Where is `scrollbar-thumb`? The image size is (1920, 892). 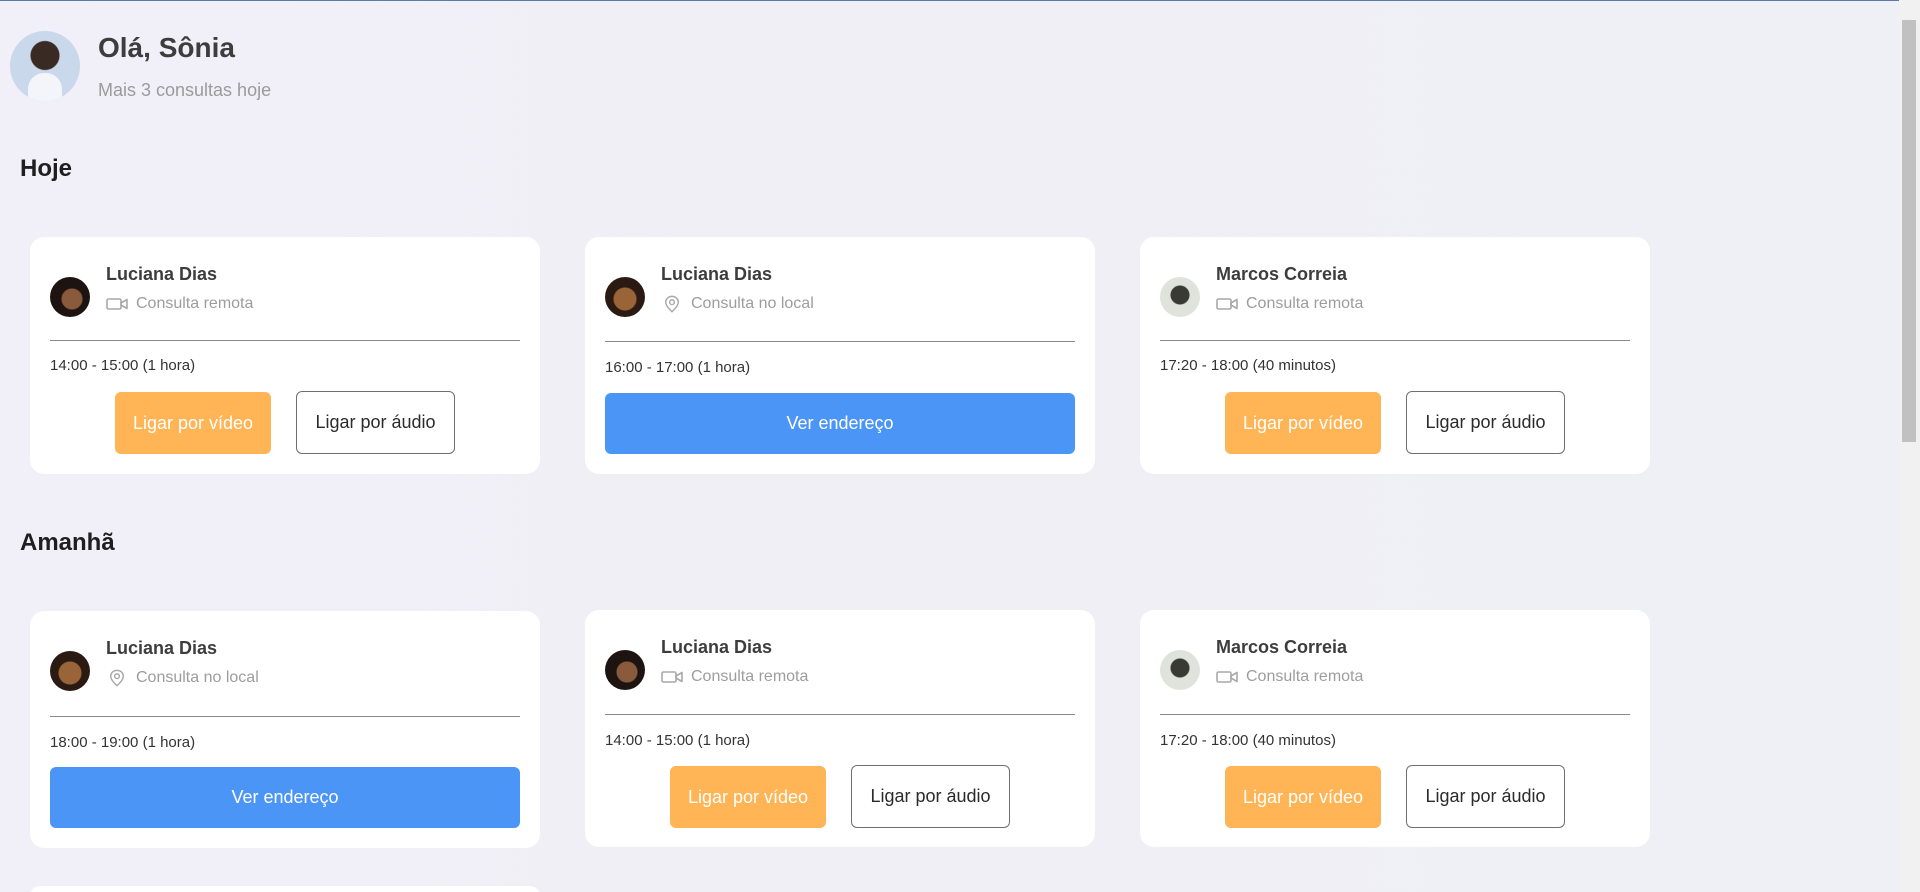
scrollbar-thumb is located at coordinates (1909, 231).